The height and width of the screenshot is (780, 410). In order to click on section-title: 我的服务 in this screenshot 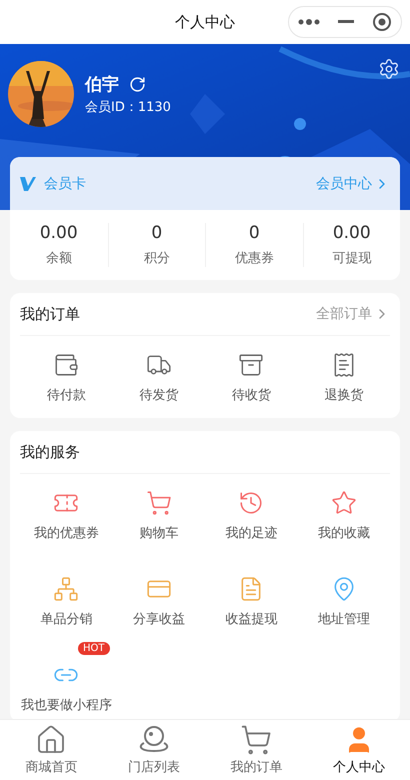, I will do `click(50, 452)`.